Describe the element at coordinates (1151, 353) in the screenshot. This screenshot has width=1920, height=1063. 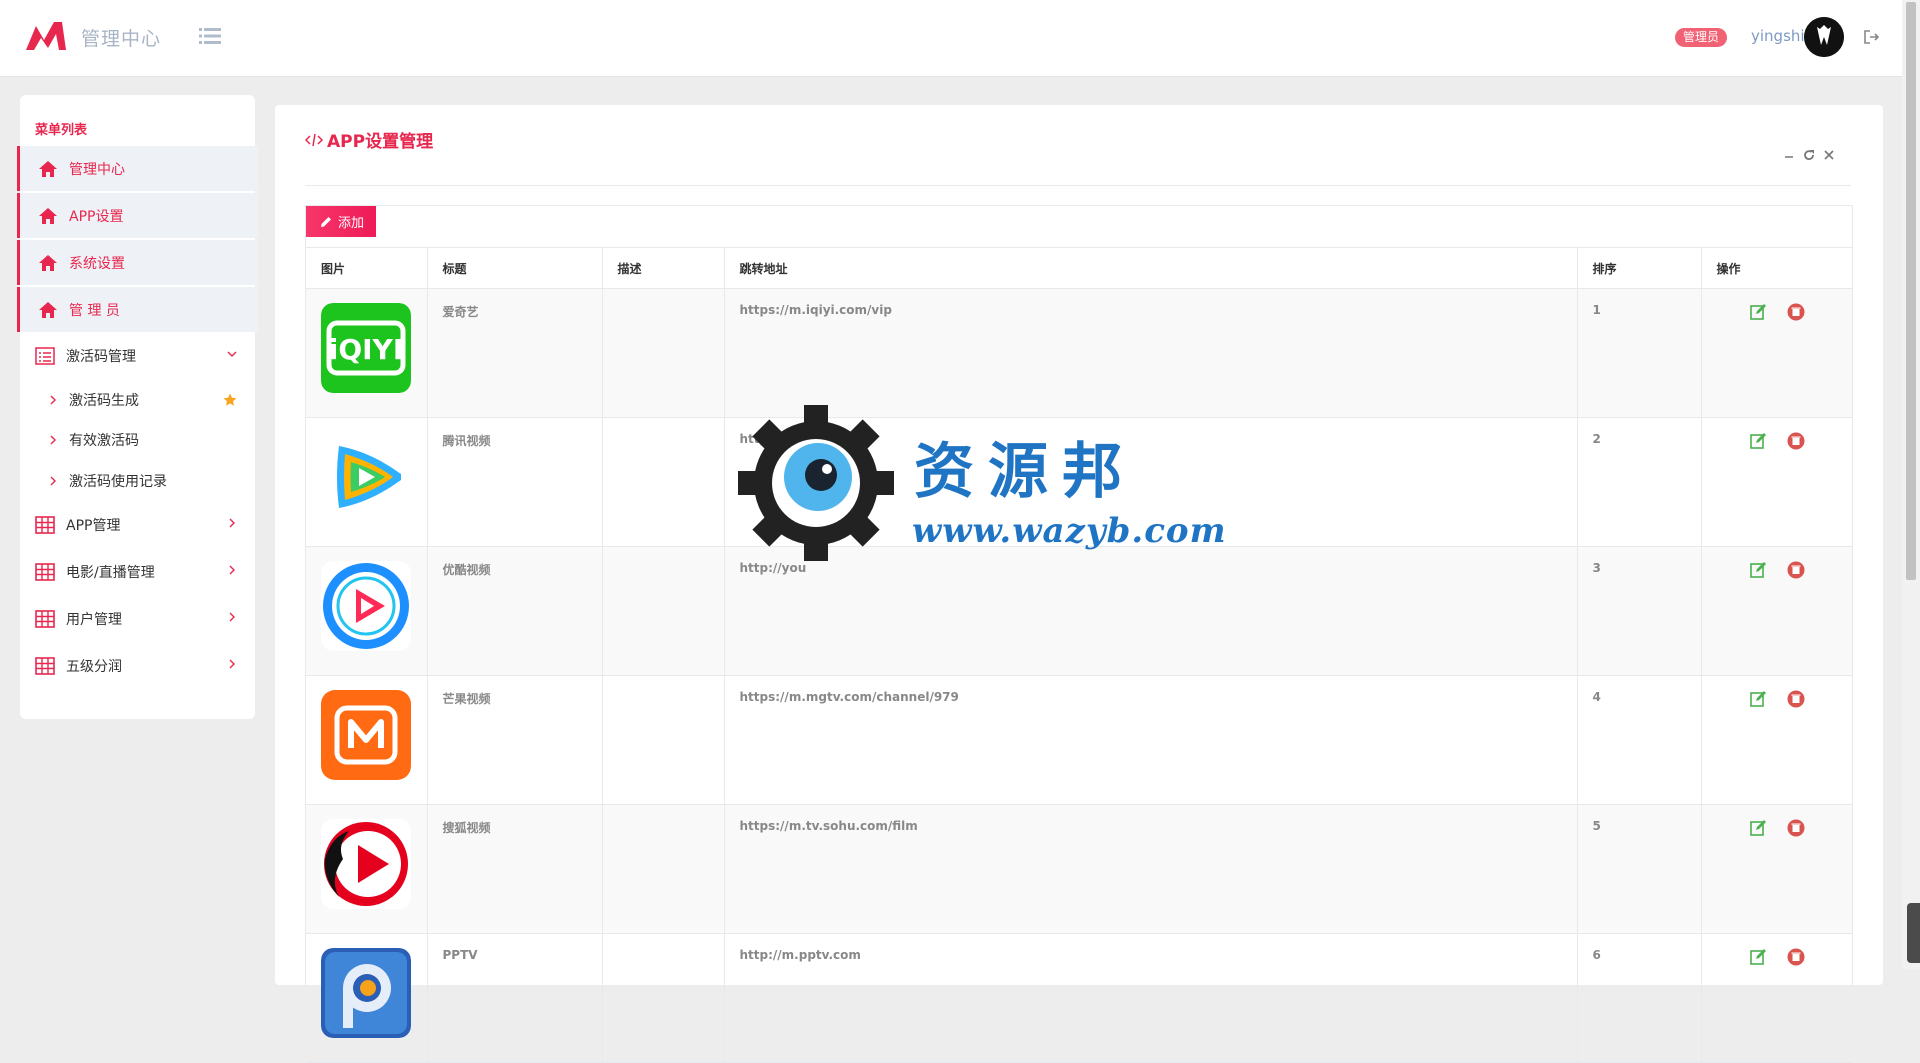
I see `url-cell: https://m.iqiyi.com/vip` at that location.